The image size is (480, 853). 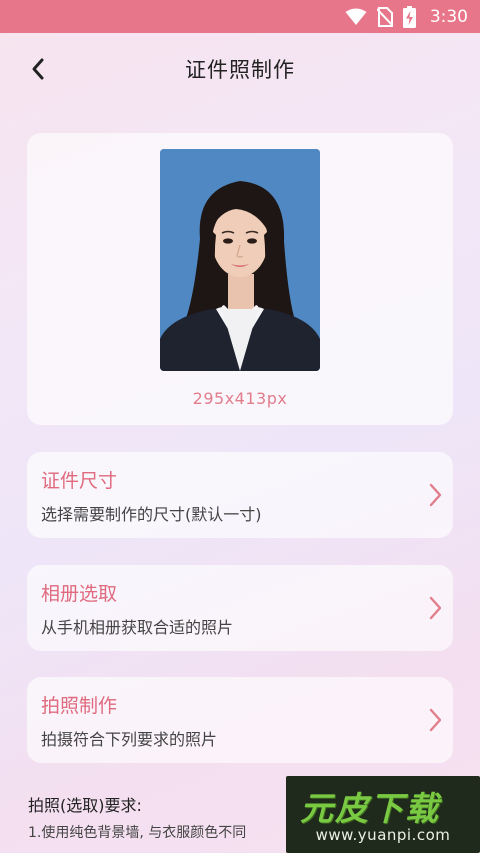 I want to click on page-title: 证件照制作, so click(x=240, y=70).